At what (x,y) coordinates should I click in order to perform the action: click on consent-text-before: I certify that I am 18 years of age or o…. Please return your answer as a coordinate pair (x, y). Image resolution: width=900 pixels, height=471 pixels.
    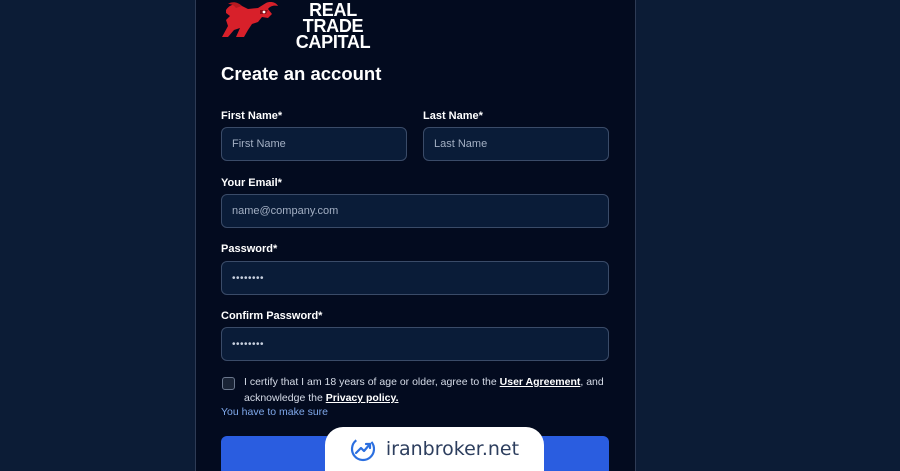
    Looking at the image, I should click on (372, 382).